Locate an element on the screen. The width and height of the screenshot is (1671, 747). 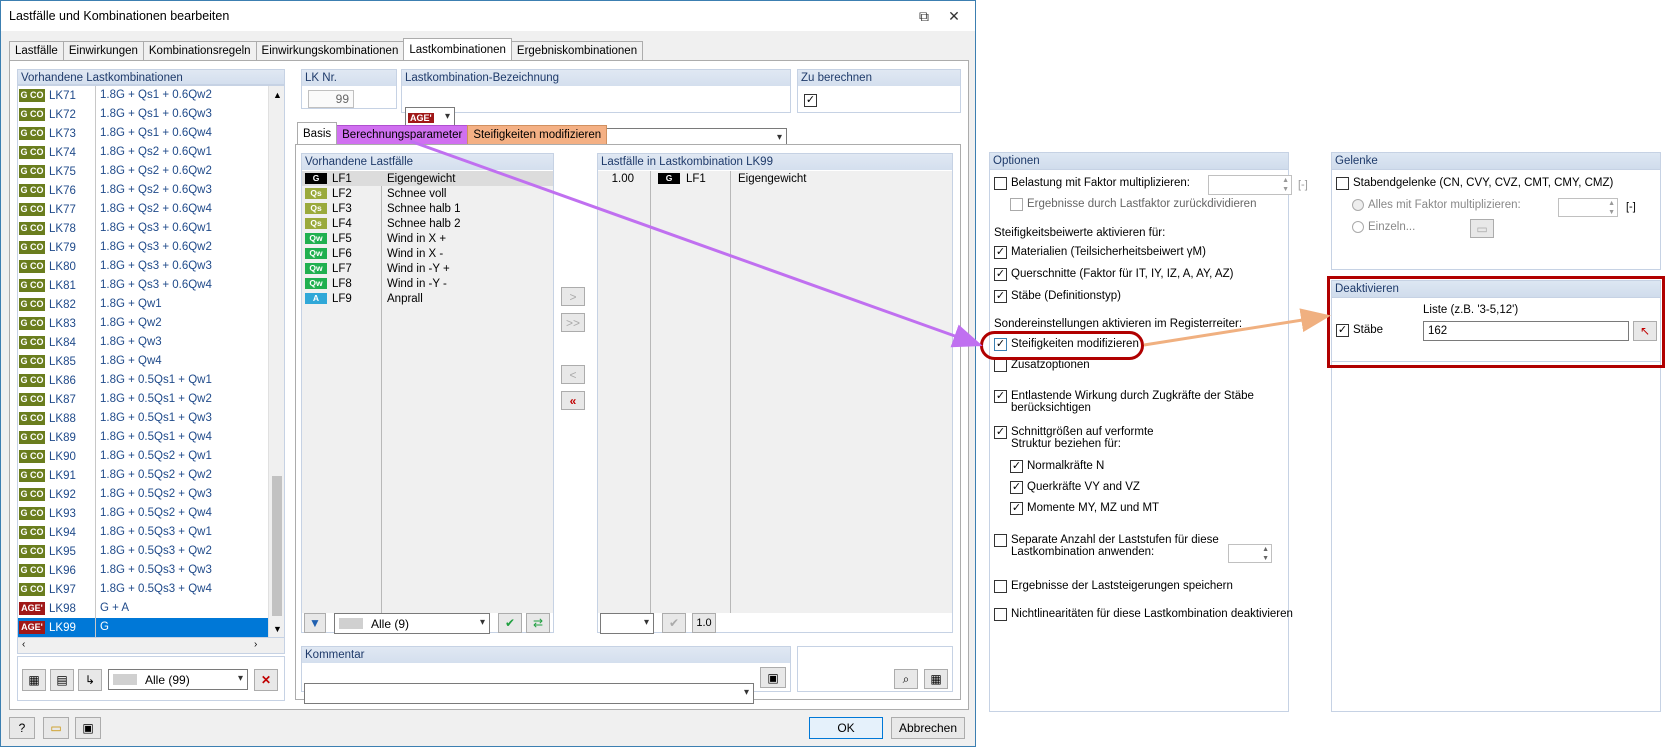
purple-arrow is located at coordinates (696, 243).